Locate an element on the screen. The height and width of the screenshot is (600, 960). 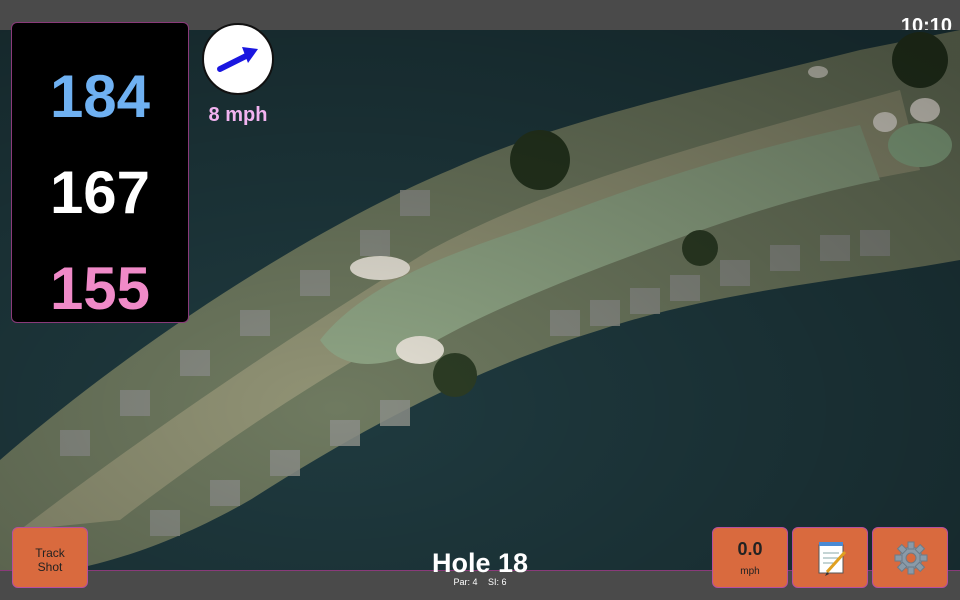
scorecard-button is located at coordinates (830, 557).